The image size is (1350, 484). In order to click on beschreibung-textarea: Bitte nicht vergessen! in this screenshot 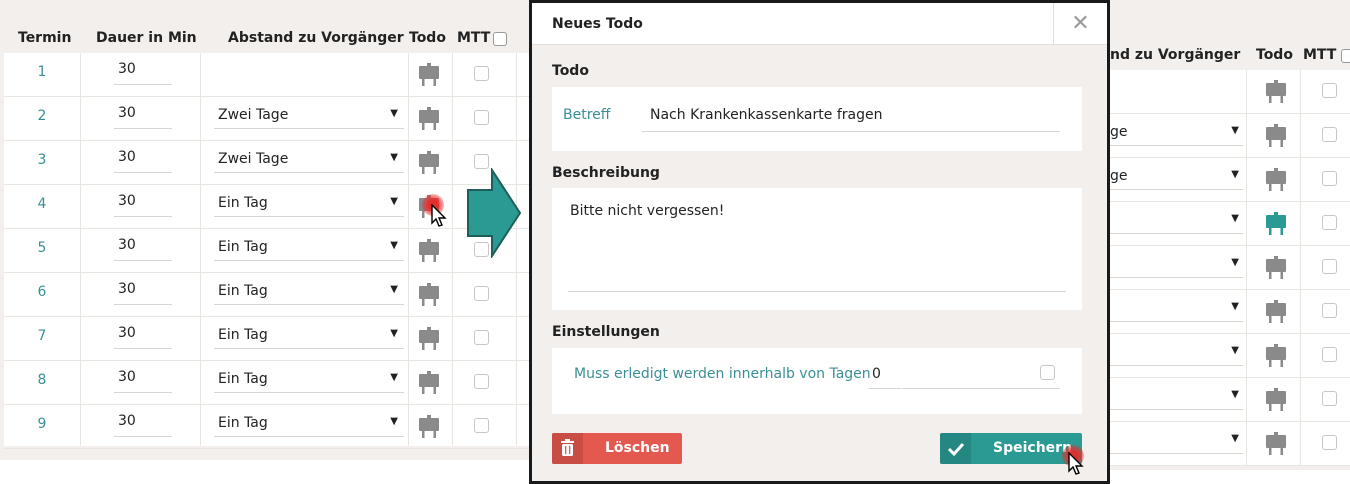, I will do `click(647, 211)`.